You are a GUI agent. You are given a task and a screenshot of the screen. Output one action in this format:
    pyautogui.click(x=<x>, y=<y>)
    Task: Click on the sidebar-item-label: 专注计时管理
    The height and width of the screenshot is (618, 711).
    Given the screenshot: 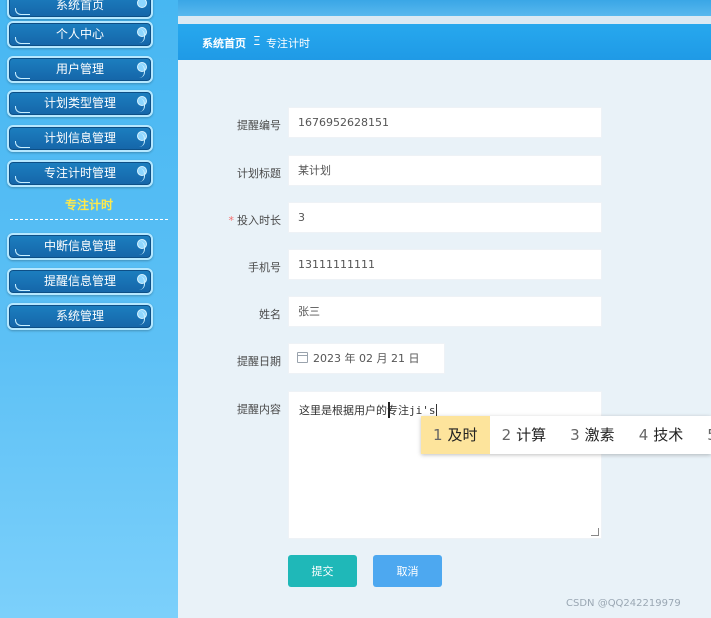 What is the action you would take?
    pyautogui.click(x=79, y=173)
    